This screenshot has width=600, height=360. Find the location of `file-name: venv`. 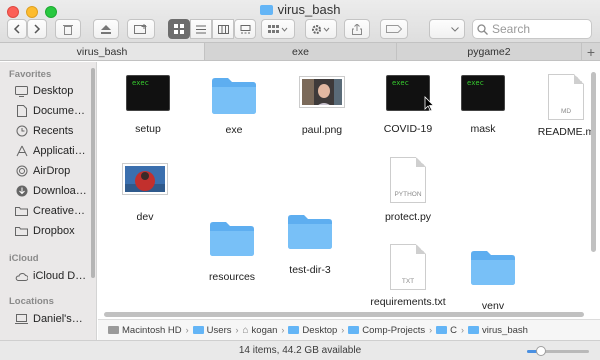

file-name: venv is located at coordinates (493, 306).